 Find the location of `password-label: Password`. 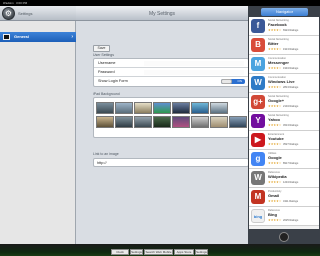

password-label: Password is located at coordinates (106, 72).